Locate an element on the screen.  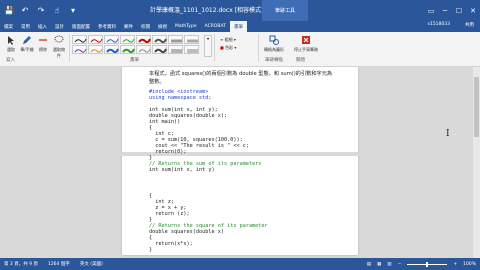
zoom-slider is located at coordinates (427, 264).